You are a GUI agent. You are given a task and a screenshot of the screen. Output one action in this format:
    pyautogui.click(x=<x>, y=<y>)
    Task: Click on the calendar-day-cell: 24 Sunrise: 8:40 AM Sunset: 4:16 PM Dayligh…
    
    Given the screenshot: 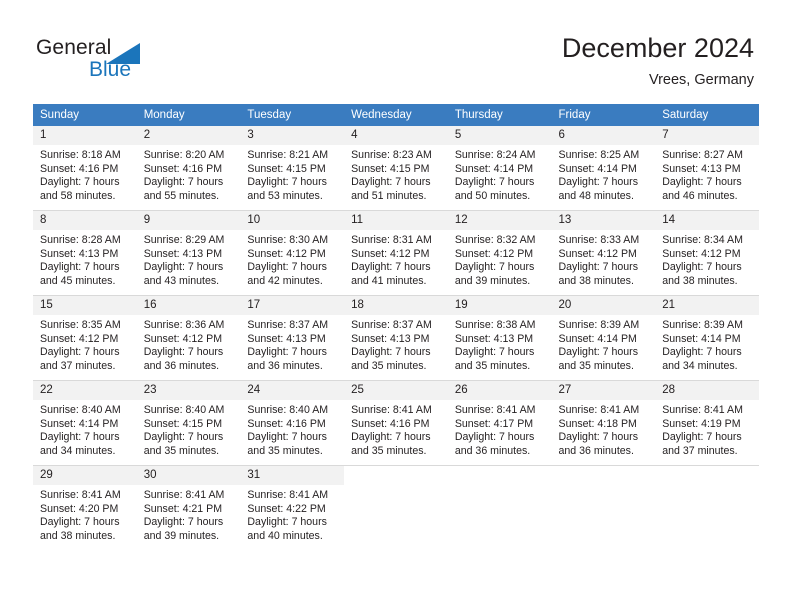 What is the action you would take?
    pyautogui.click(x=292, y=423)
    